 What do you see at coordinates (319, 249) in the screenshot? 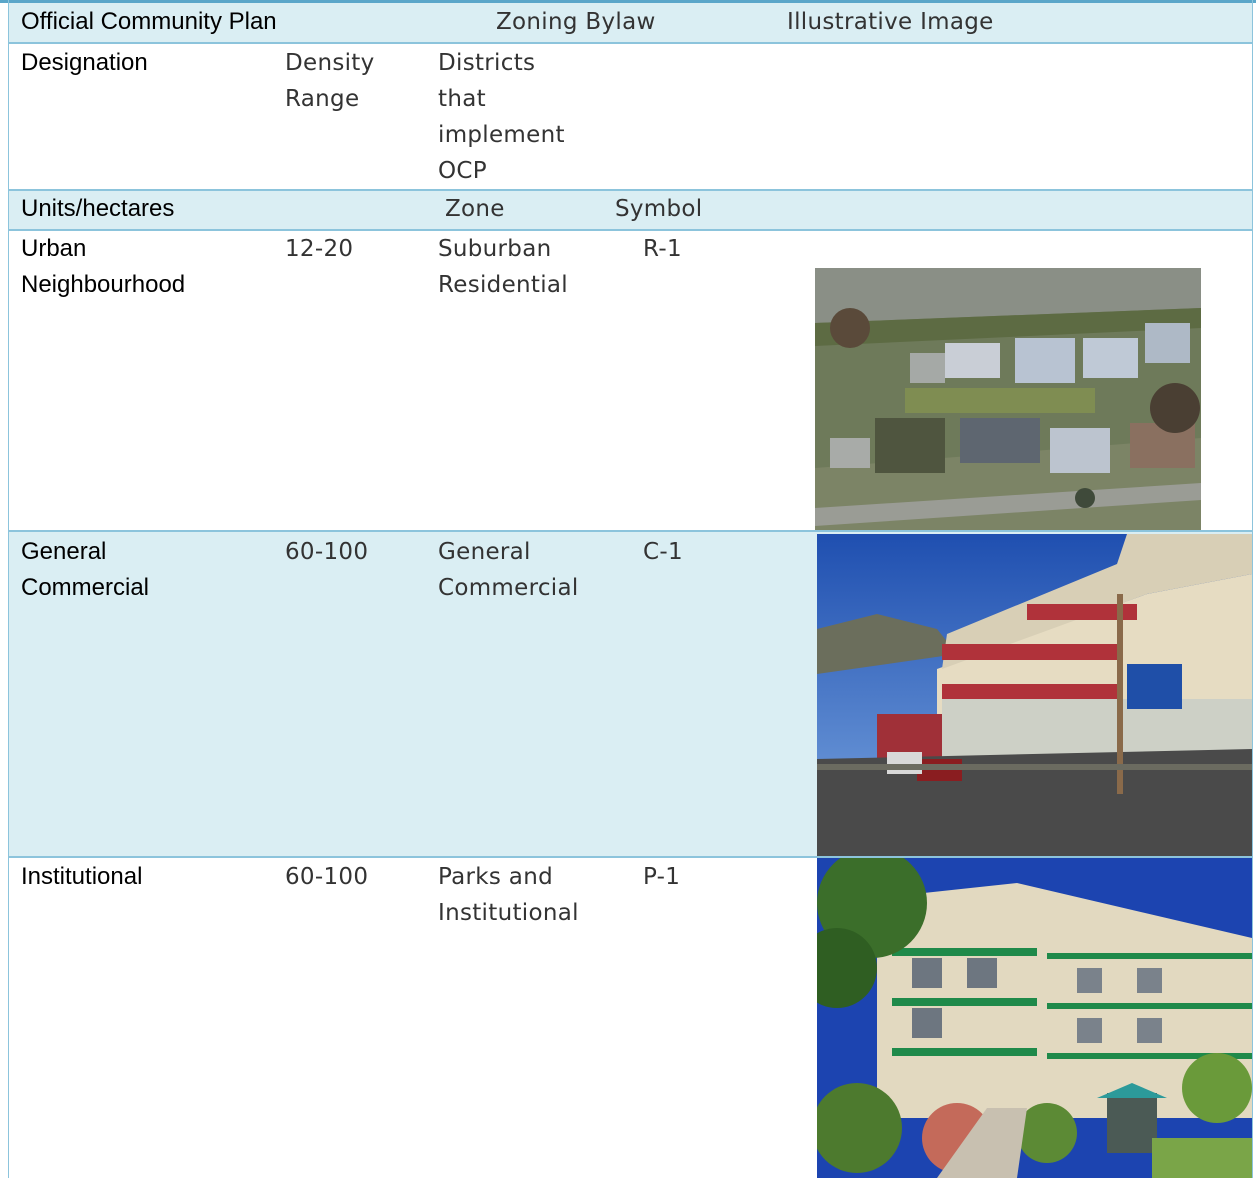
I see `density-cell: 12-20` at bounding box center [319, 249].